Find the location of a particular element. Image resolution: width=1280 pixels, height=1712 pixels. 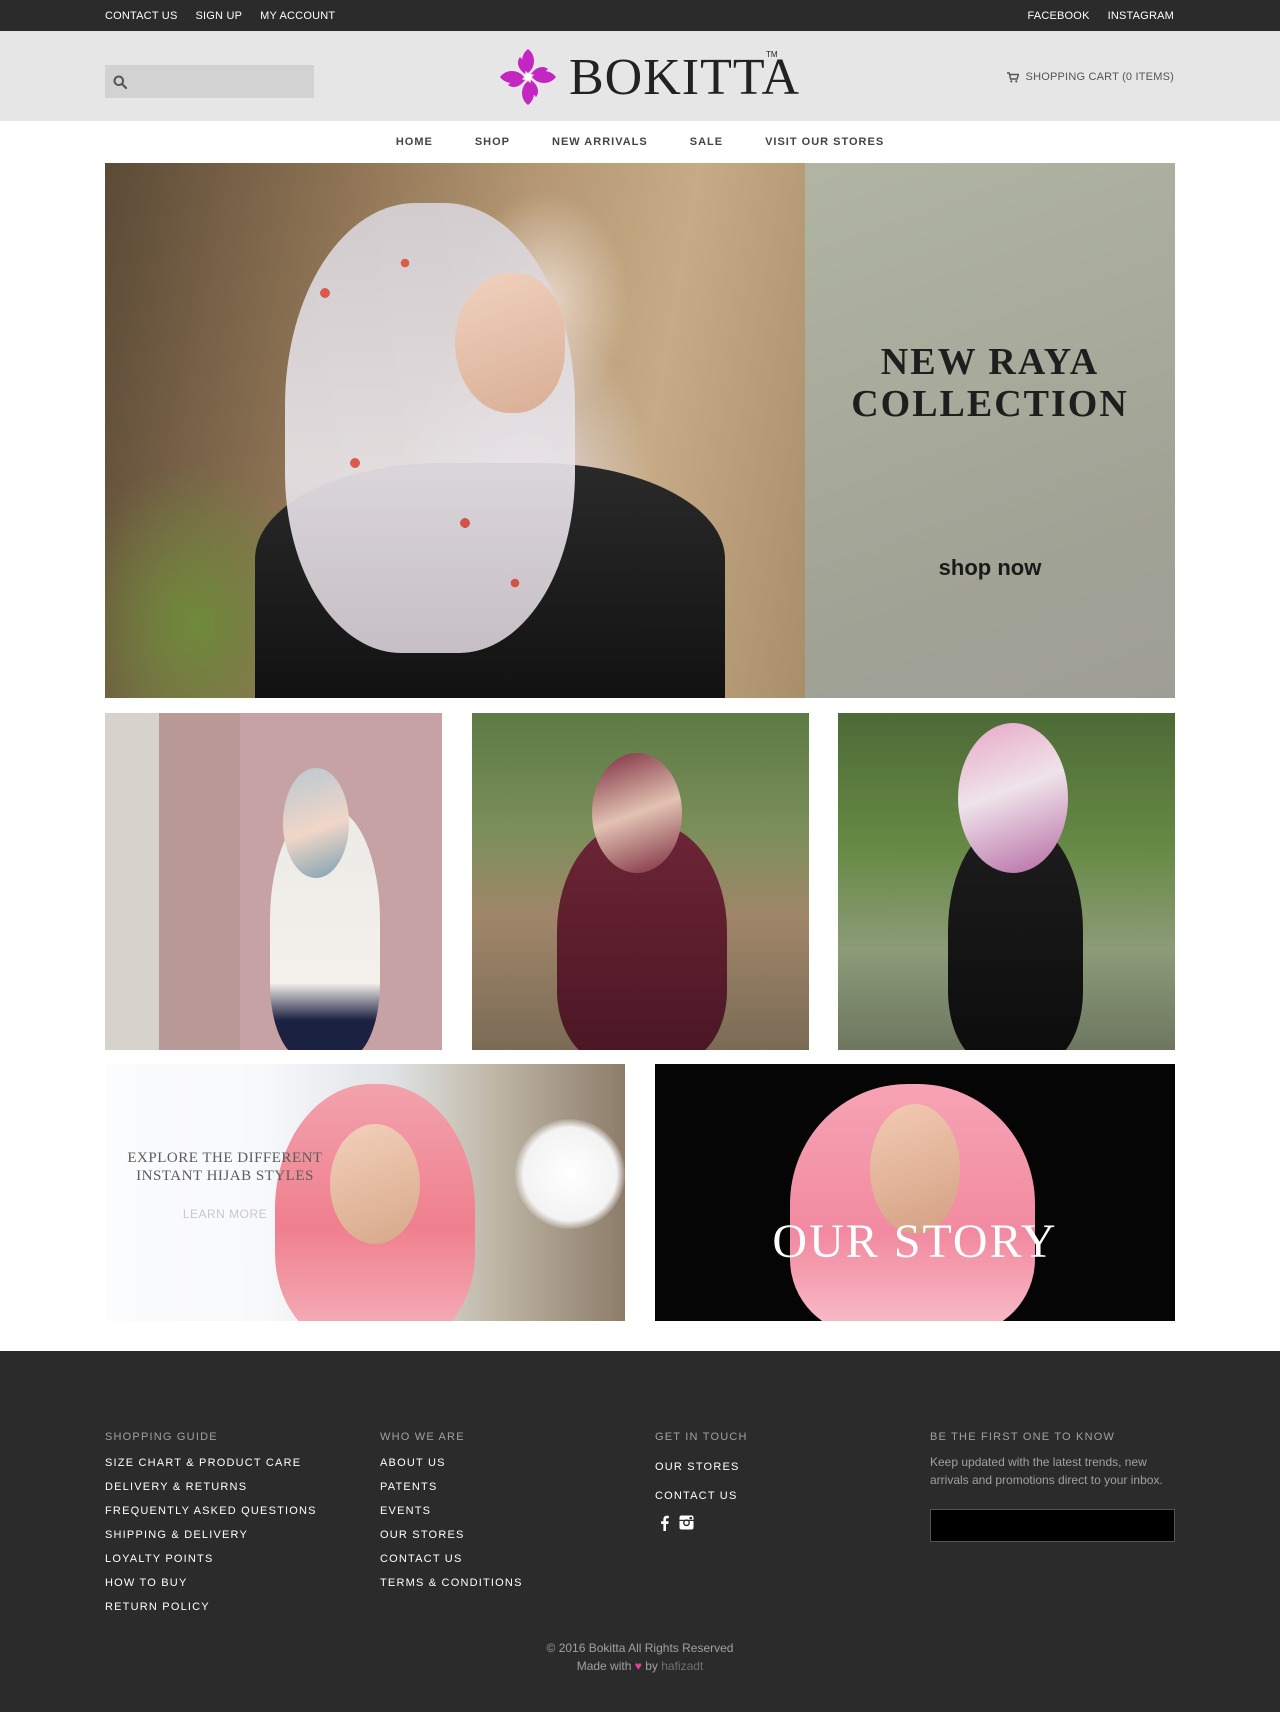

my-account-link: MY ACCOUNT is located at coordinates (297, 16).